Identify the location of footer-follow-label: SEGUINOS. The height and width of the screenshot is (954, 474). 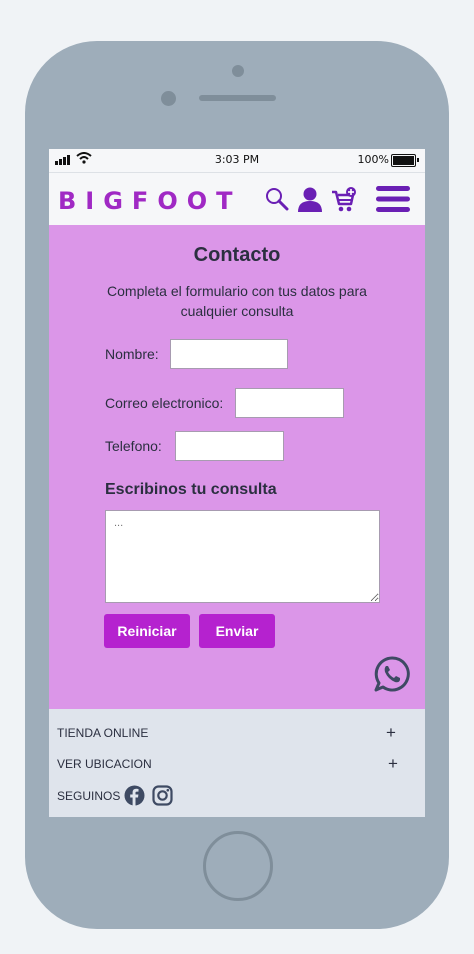
(89, 796).